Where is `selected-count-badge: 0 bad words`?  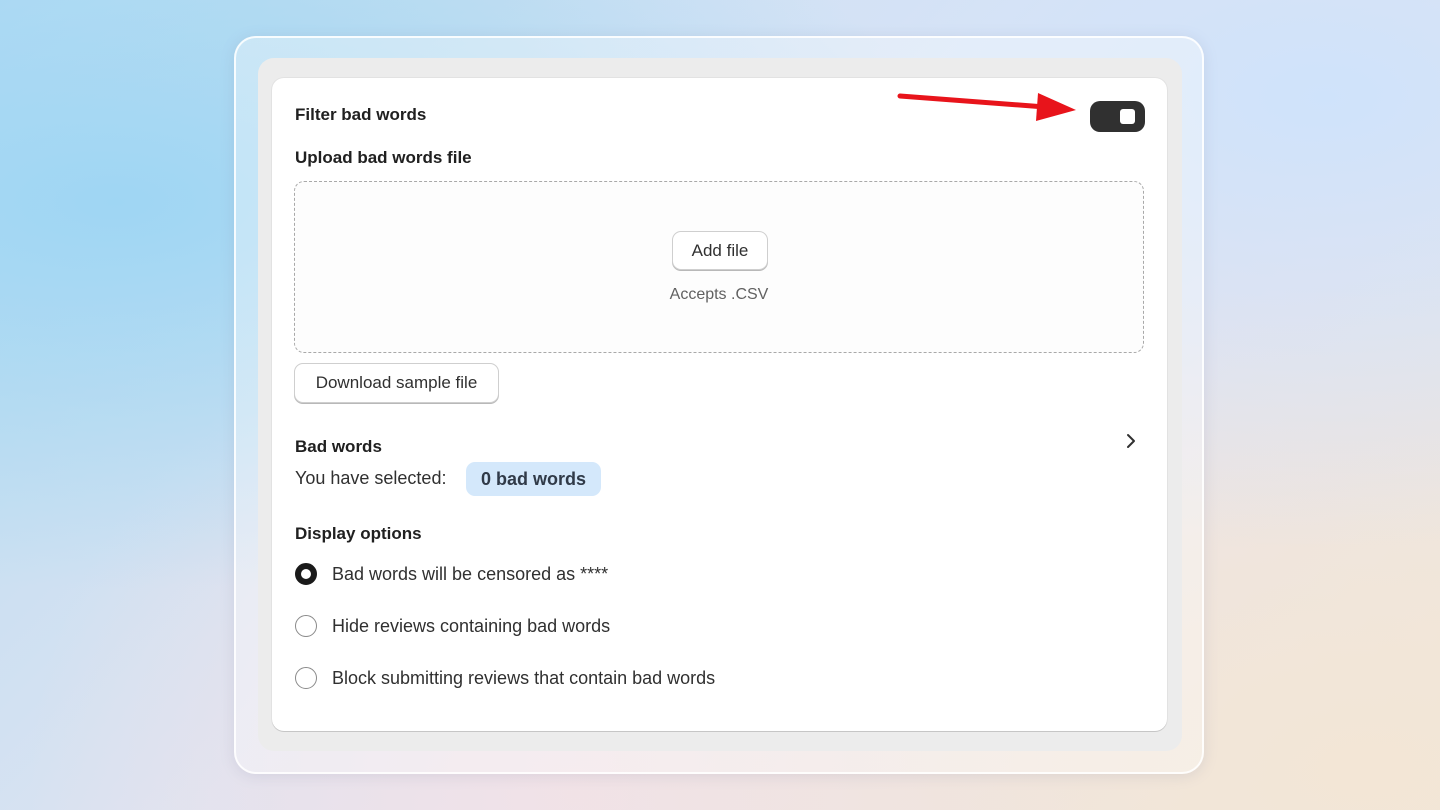 selected-count-badge: 0 bad words is located at coordinates (533, 479).